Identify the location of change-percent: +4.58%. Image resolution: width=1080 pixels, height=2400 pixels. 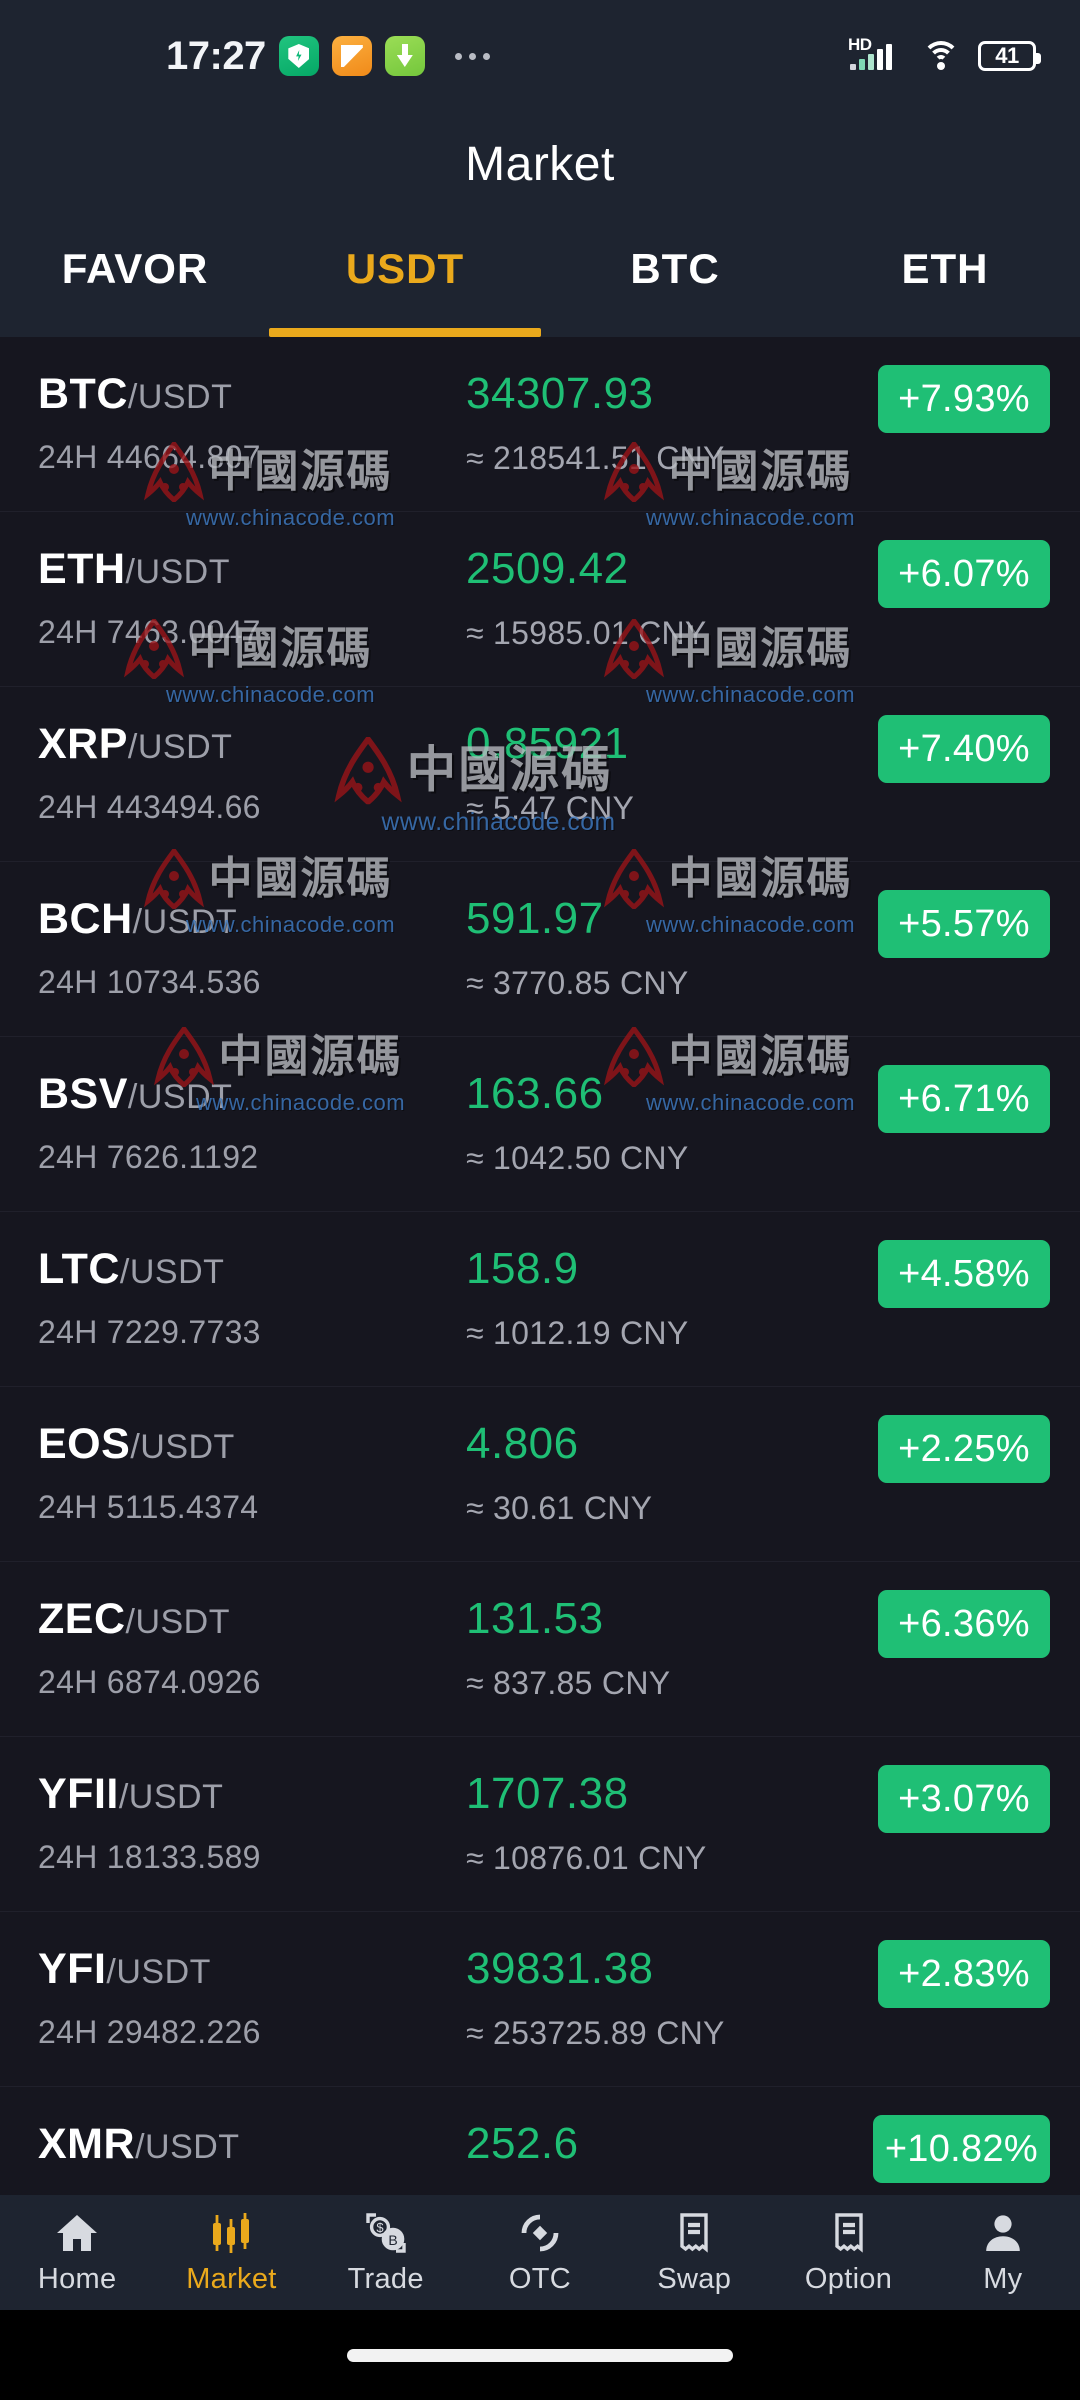
(964, 1273).